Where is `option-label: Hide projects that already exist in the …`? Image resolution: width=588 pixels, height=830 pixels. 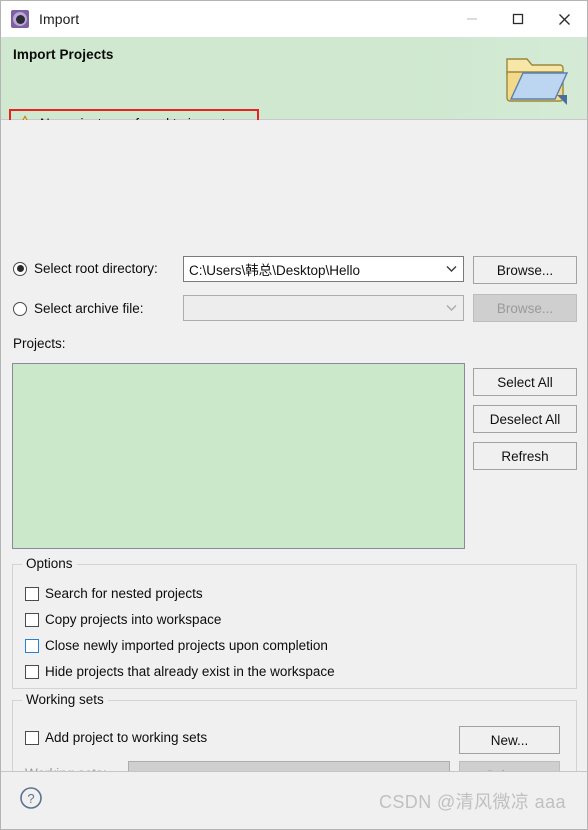
option-label: Hide projects that already exist in the … is located at coordinates (190, 671).